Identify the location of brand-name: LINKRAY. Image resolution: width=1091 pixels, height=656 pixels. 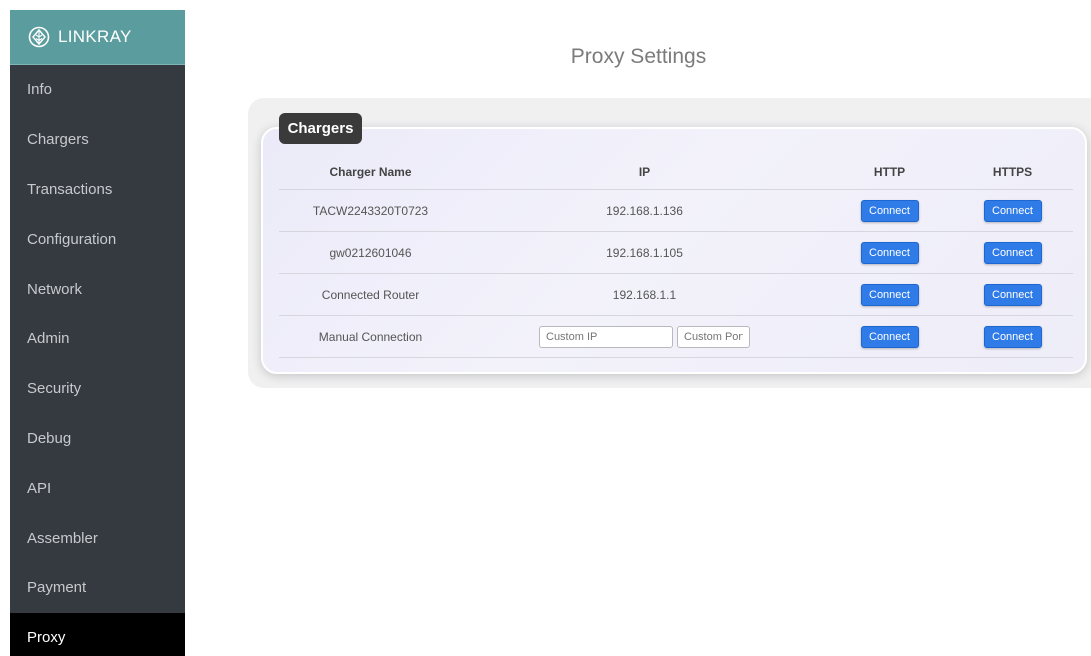
(95, 36).